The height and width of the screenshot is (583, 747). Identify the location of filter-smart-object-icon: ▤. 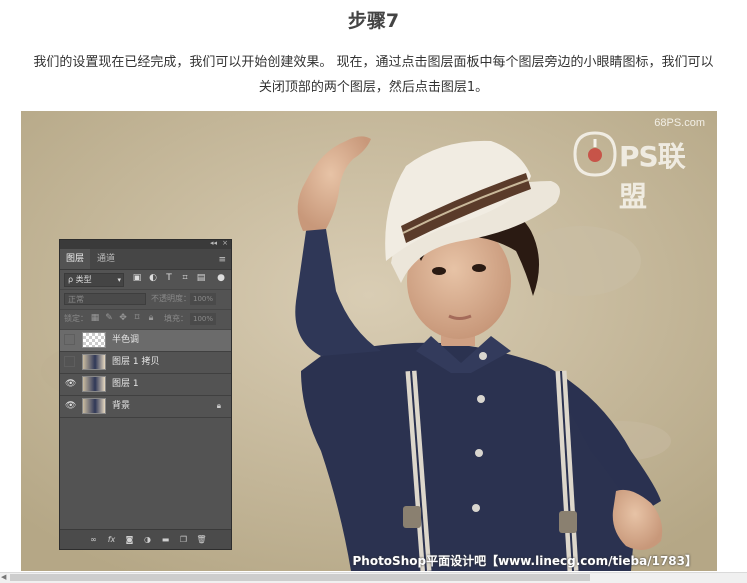
(201, 278).